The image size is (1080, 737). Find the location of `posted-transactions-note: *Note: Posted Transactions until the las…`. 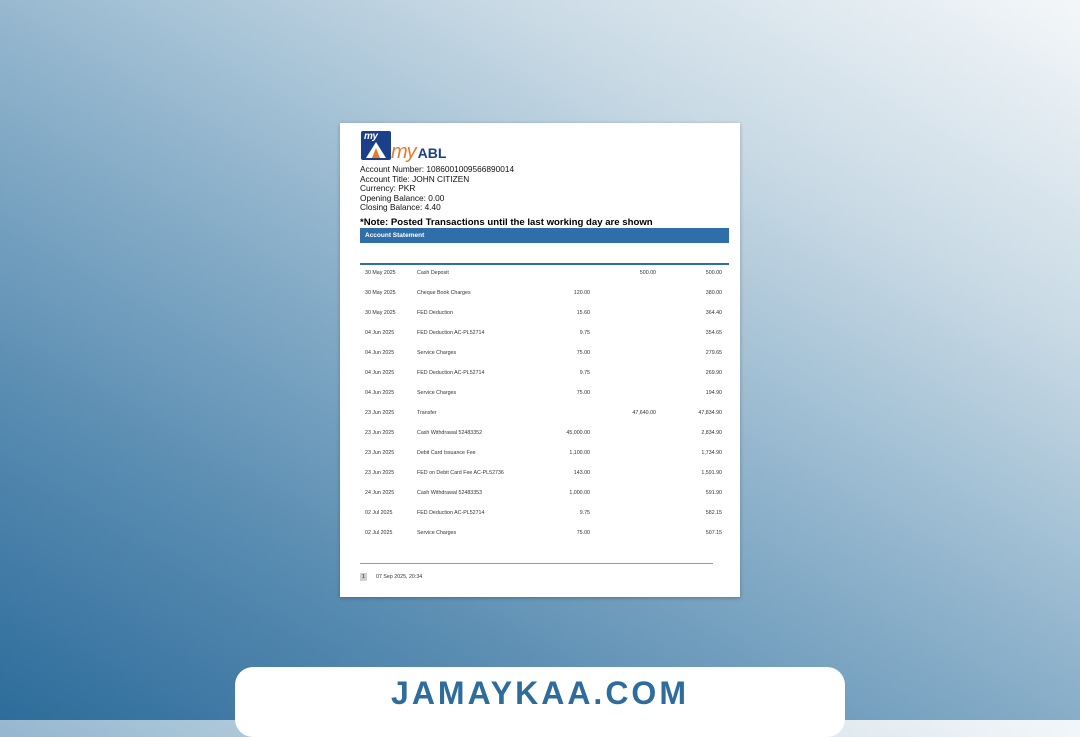

posted-transactions-note: *Note: Posted Transactions until the las… is located at coordinates (506, 222).